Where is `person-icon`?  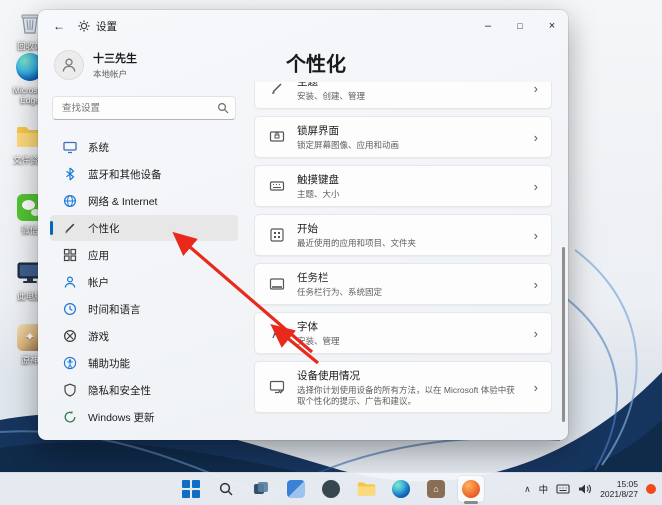 person-icon is located at coordinates (69, 282).